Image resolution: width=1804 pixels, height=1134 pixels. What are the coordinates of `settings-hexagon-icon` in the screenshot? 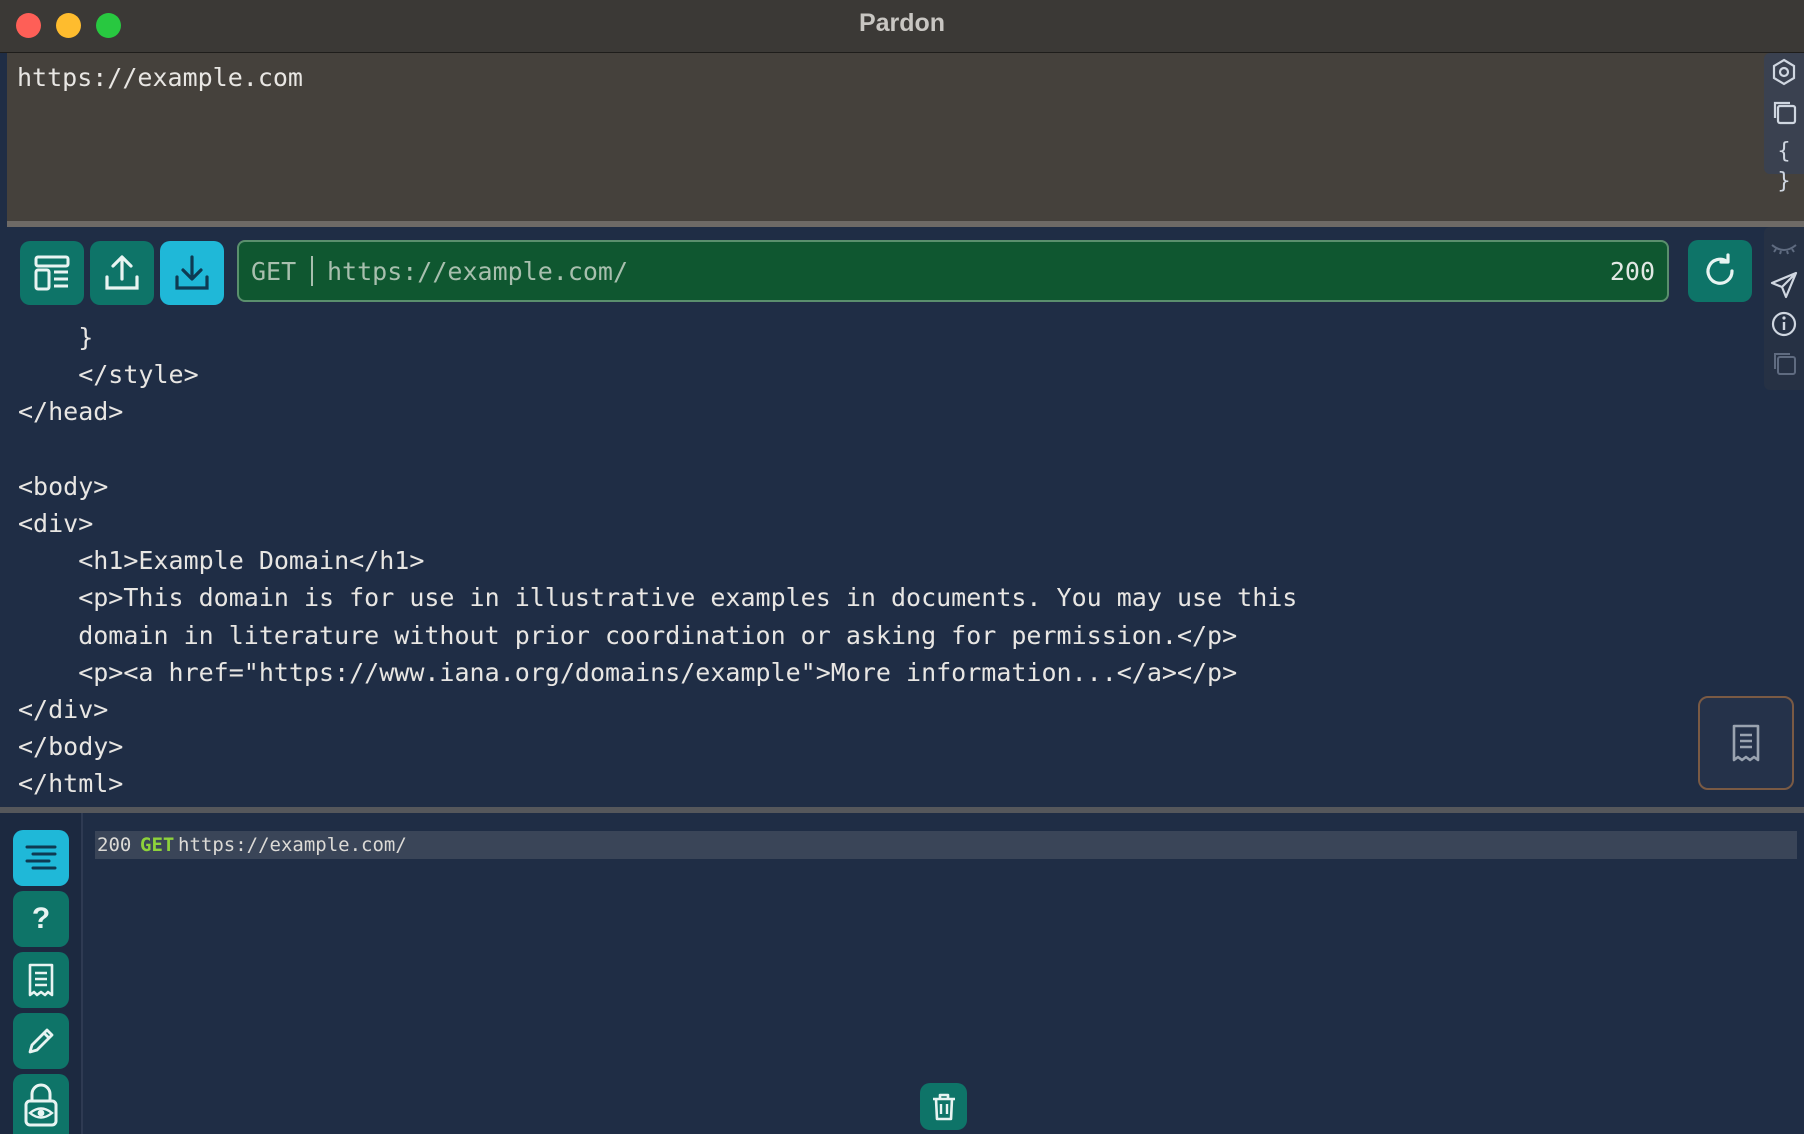 It's located at (1784, 72).